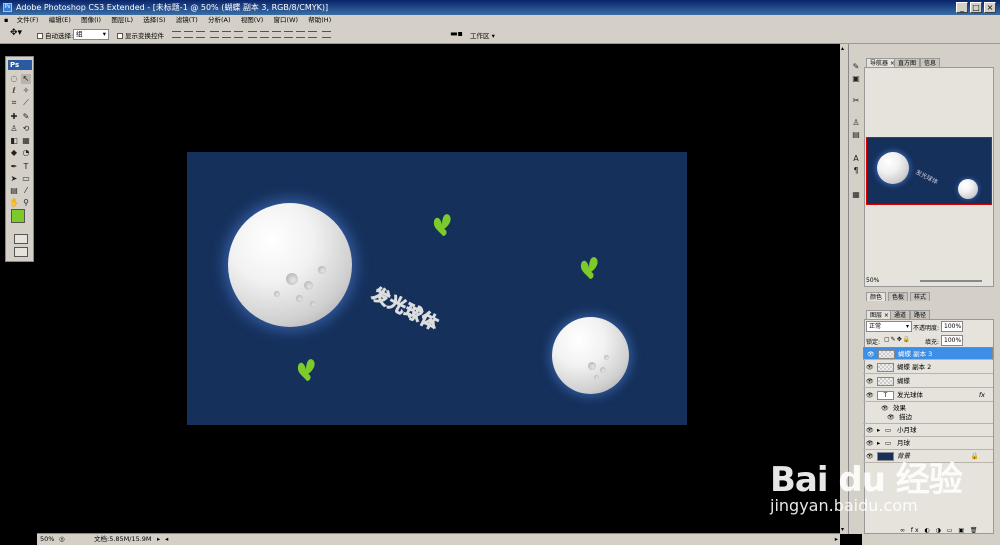 The height and width of the screenshot is (545, 1000). What do you see at coordinates (26, 179) in the screenshot?
I see `shape-tool-icon: ▭` at bounding box center [26, 179].